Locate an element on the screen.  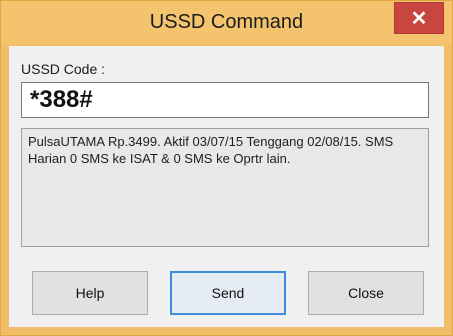
close-icon: ✕ is located at coordinates (419, 18).